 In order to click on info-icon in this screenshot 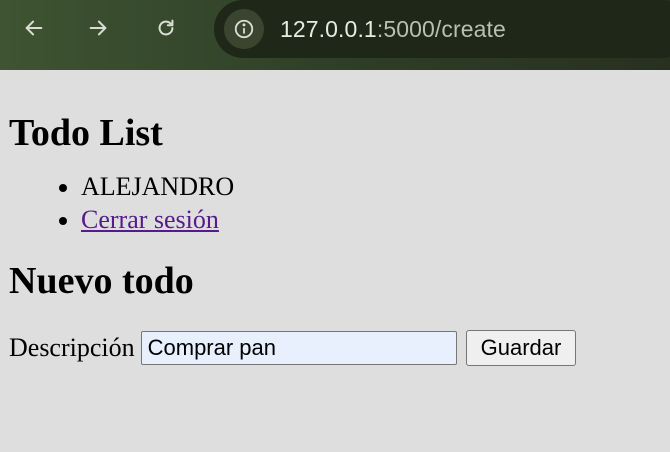, I will do `click(244, 29)`.